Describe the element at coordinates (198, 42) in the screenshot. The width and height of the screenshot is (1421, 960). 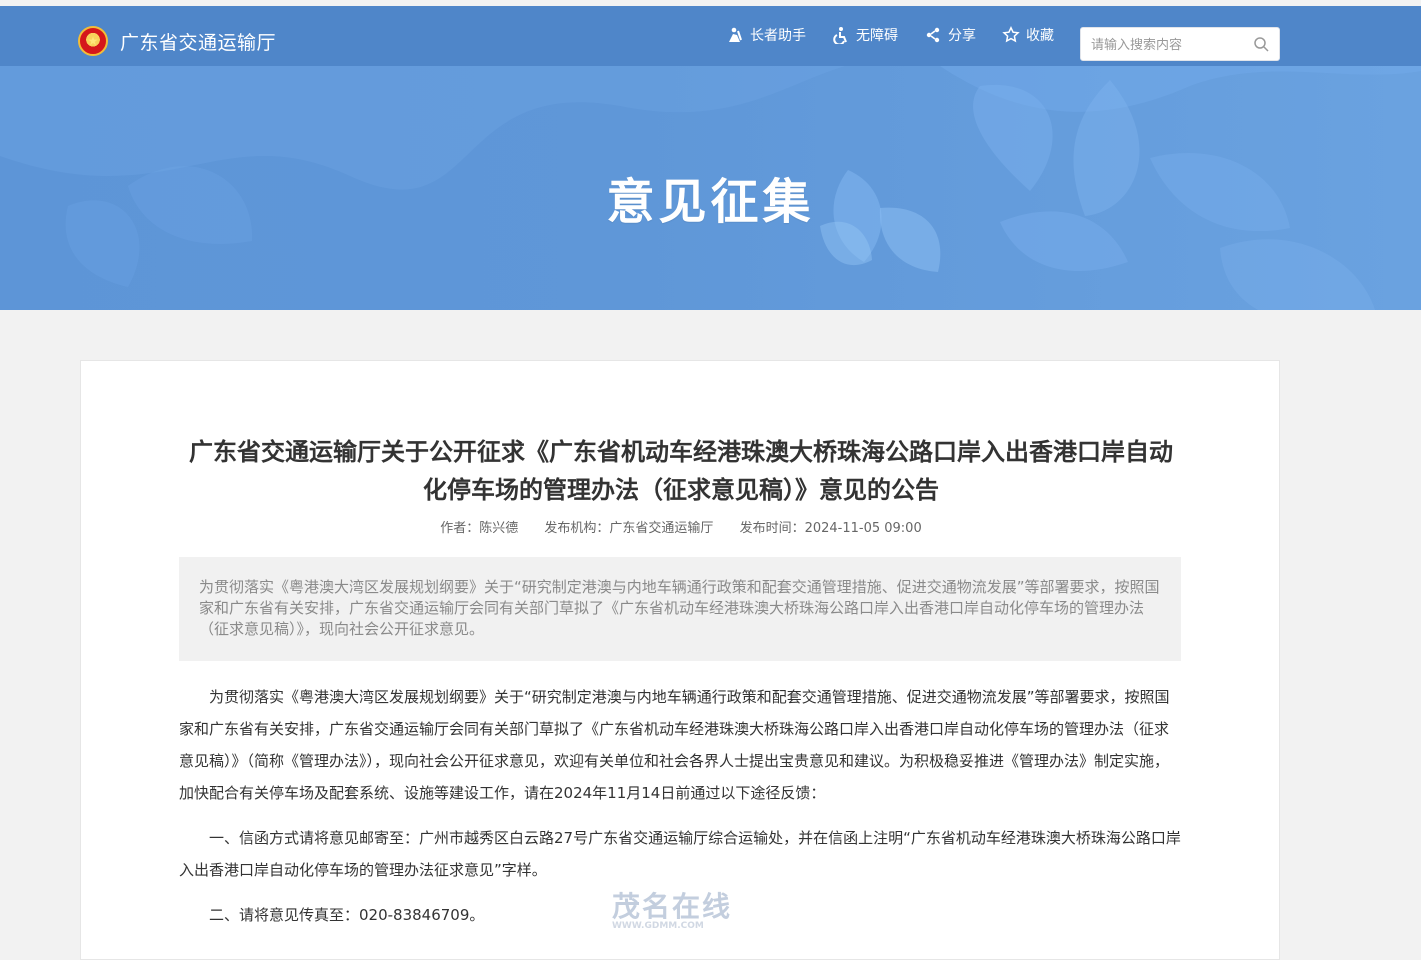
I see `site-name: 广东省交通运输厅` at that location.